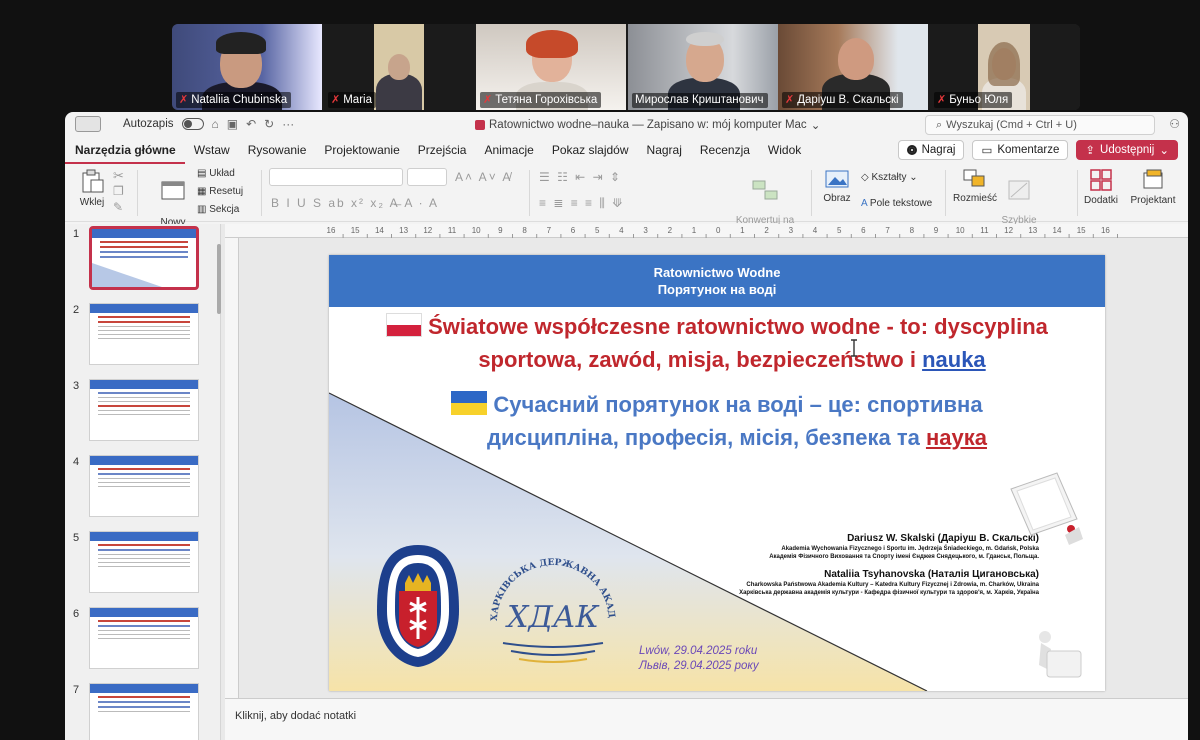 This screenshot has width=1200, height=740. I want to click on tab-home: Narzędzia główne, so click(125, 151).